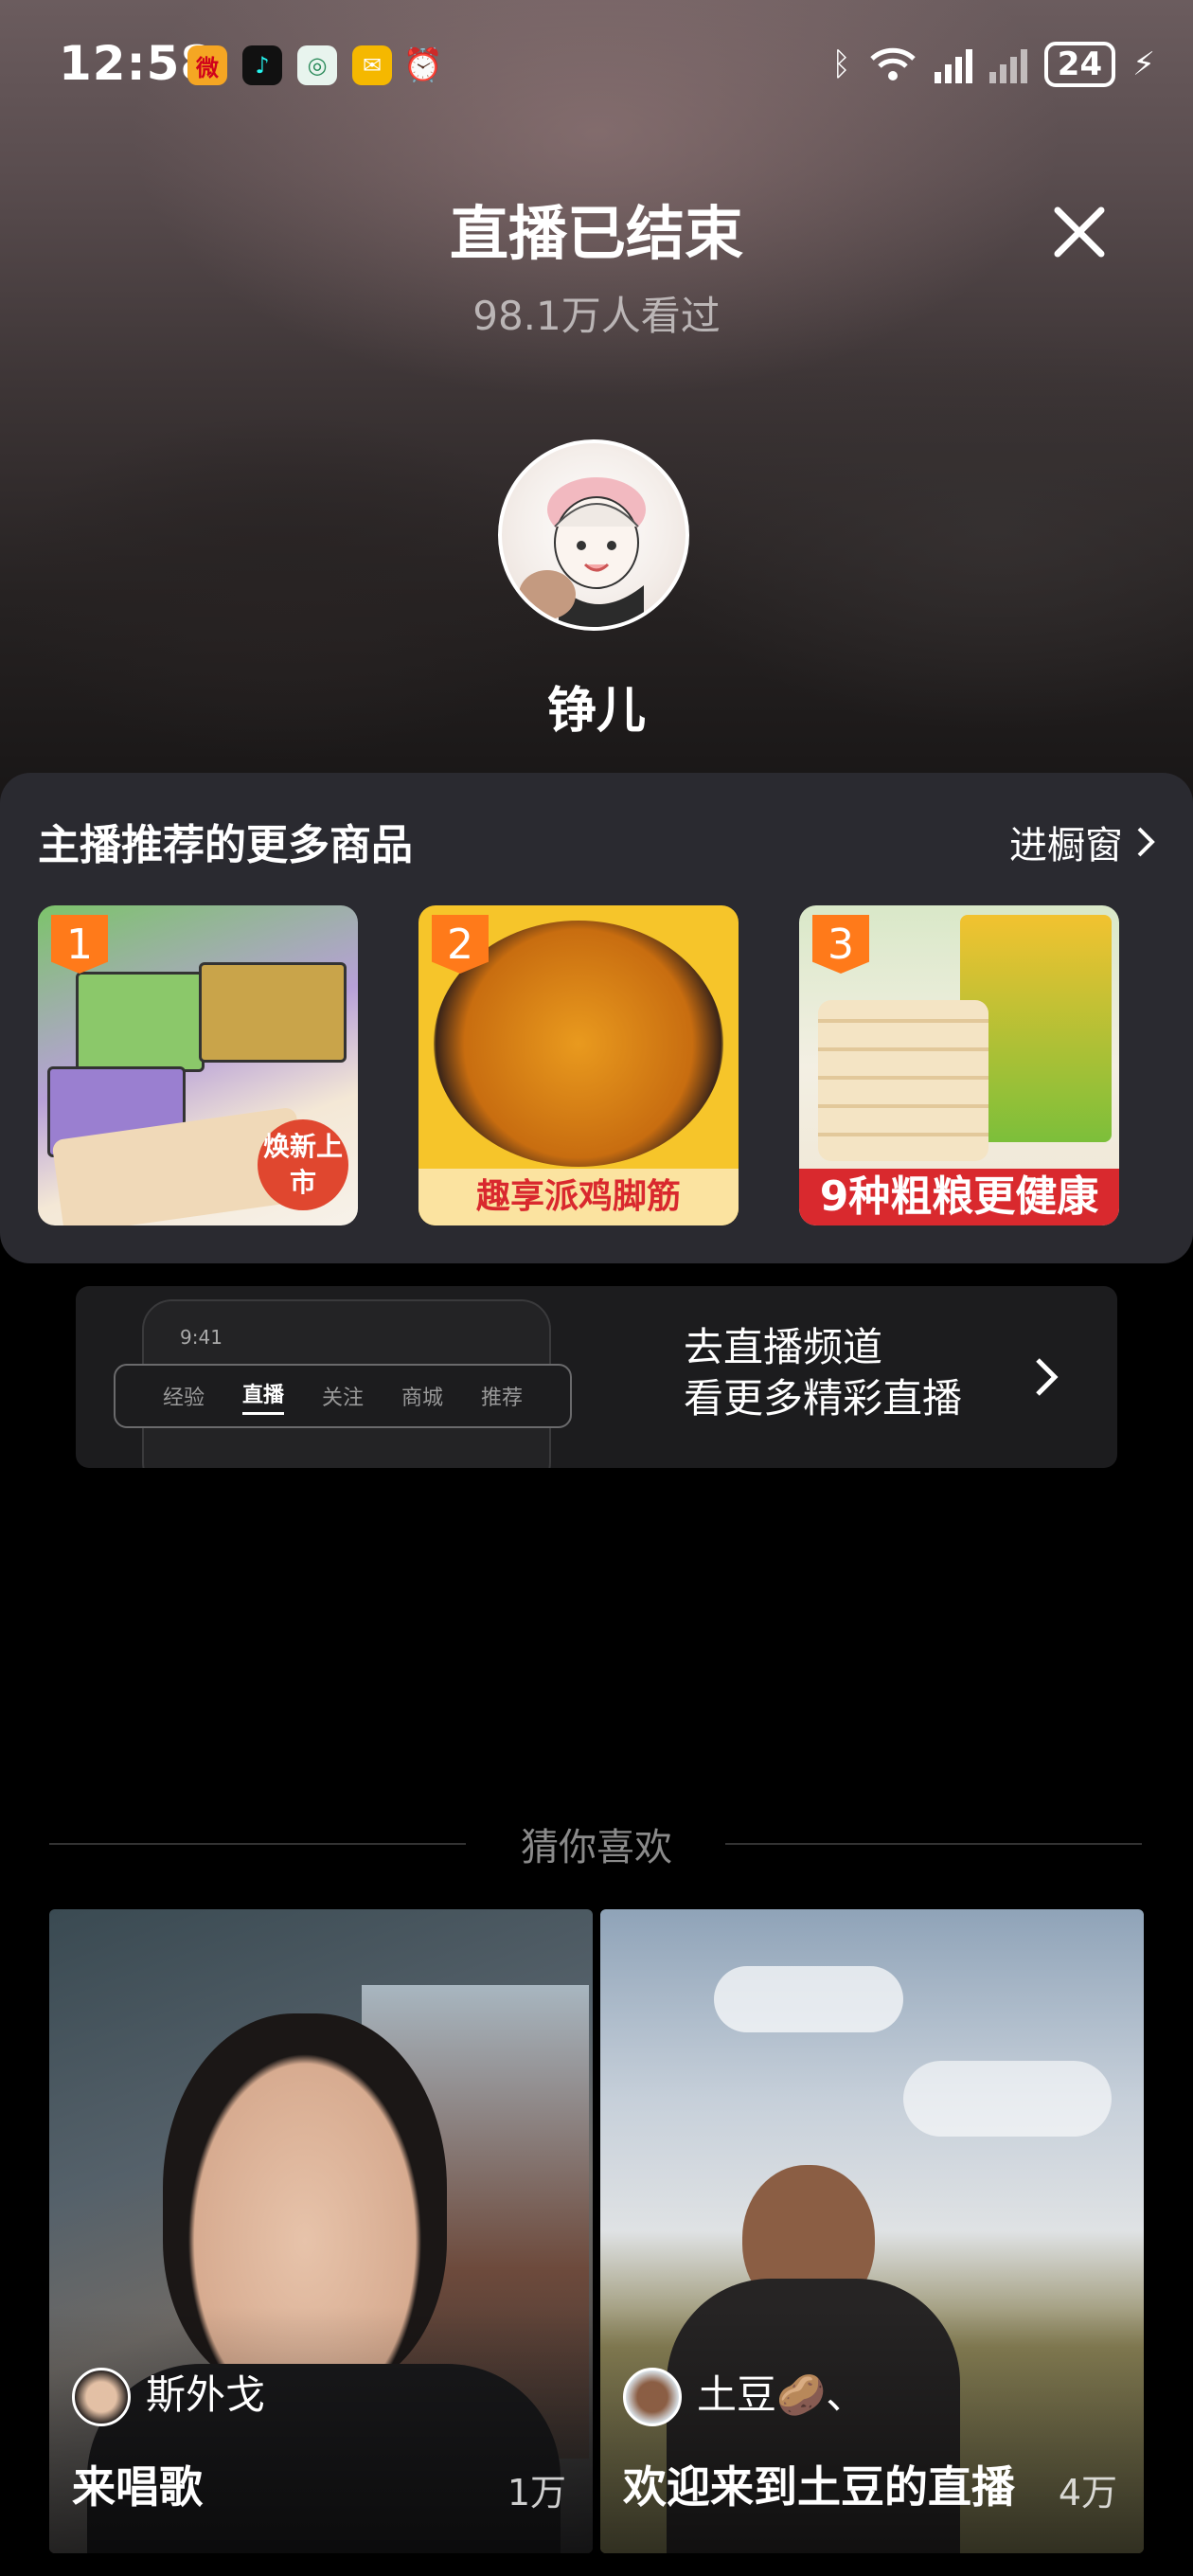  I want to click on banner-text: 去直播频道 看更多精彩直播, so click(823, 1373).